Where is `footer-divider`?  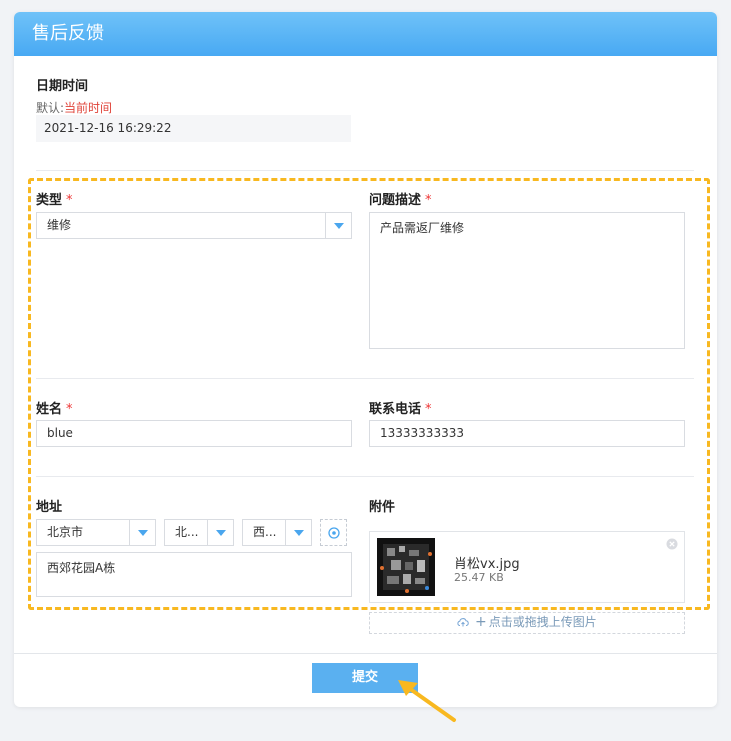 footer-divider is located at coordinates (365, 653).